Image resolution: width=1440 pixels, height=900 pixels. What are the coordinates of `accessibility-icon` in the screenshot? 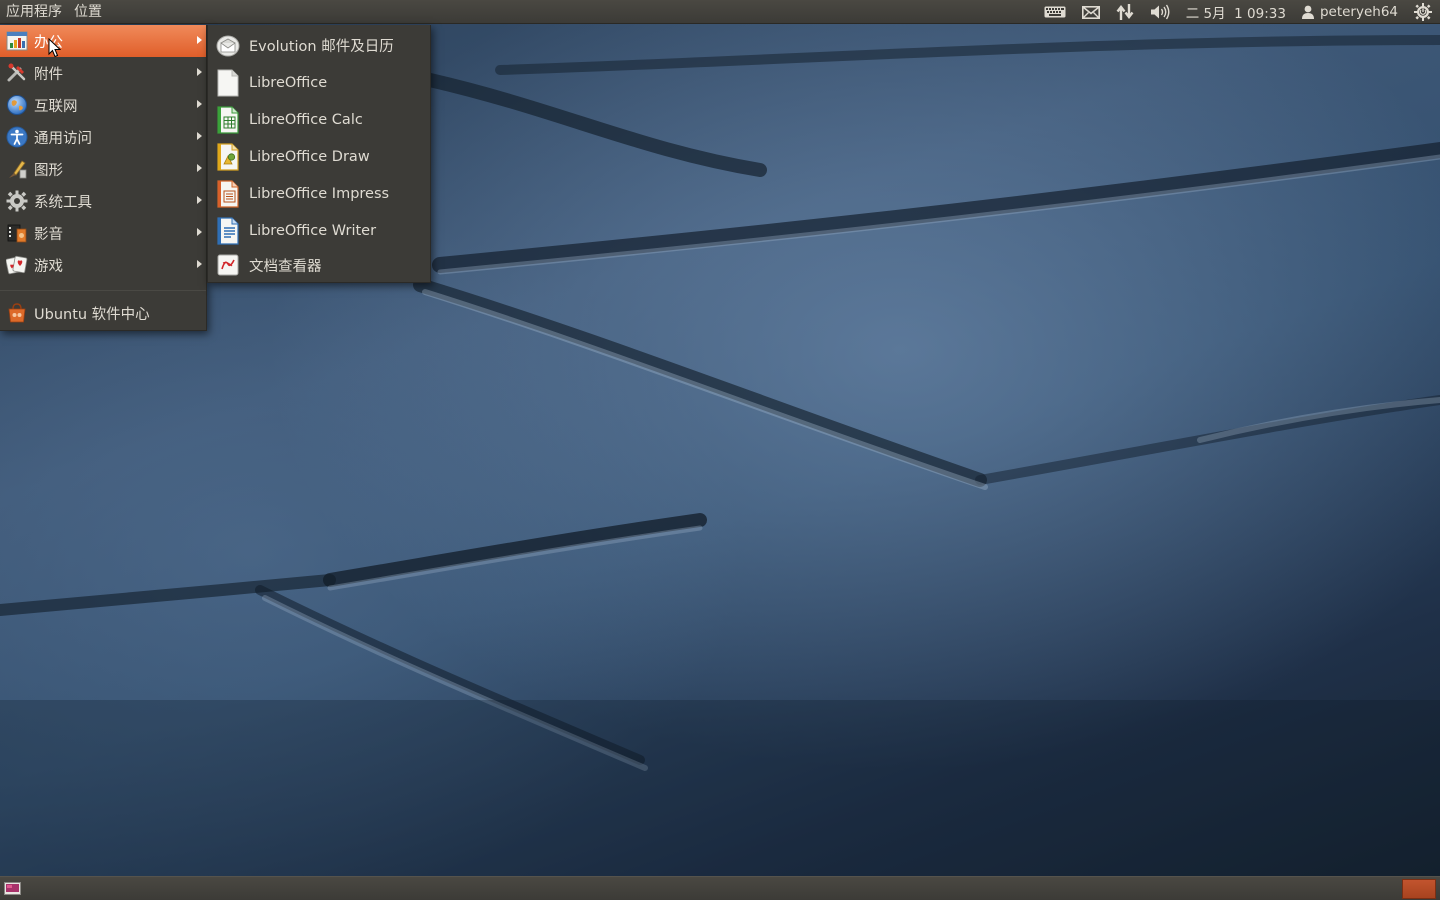 It's located at (17, 137).